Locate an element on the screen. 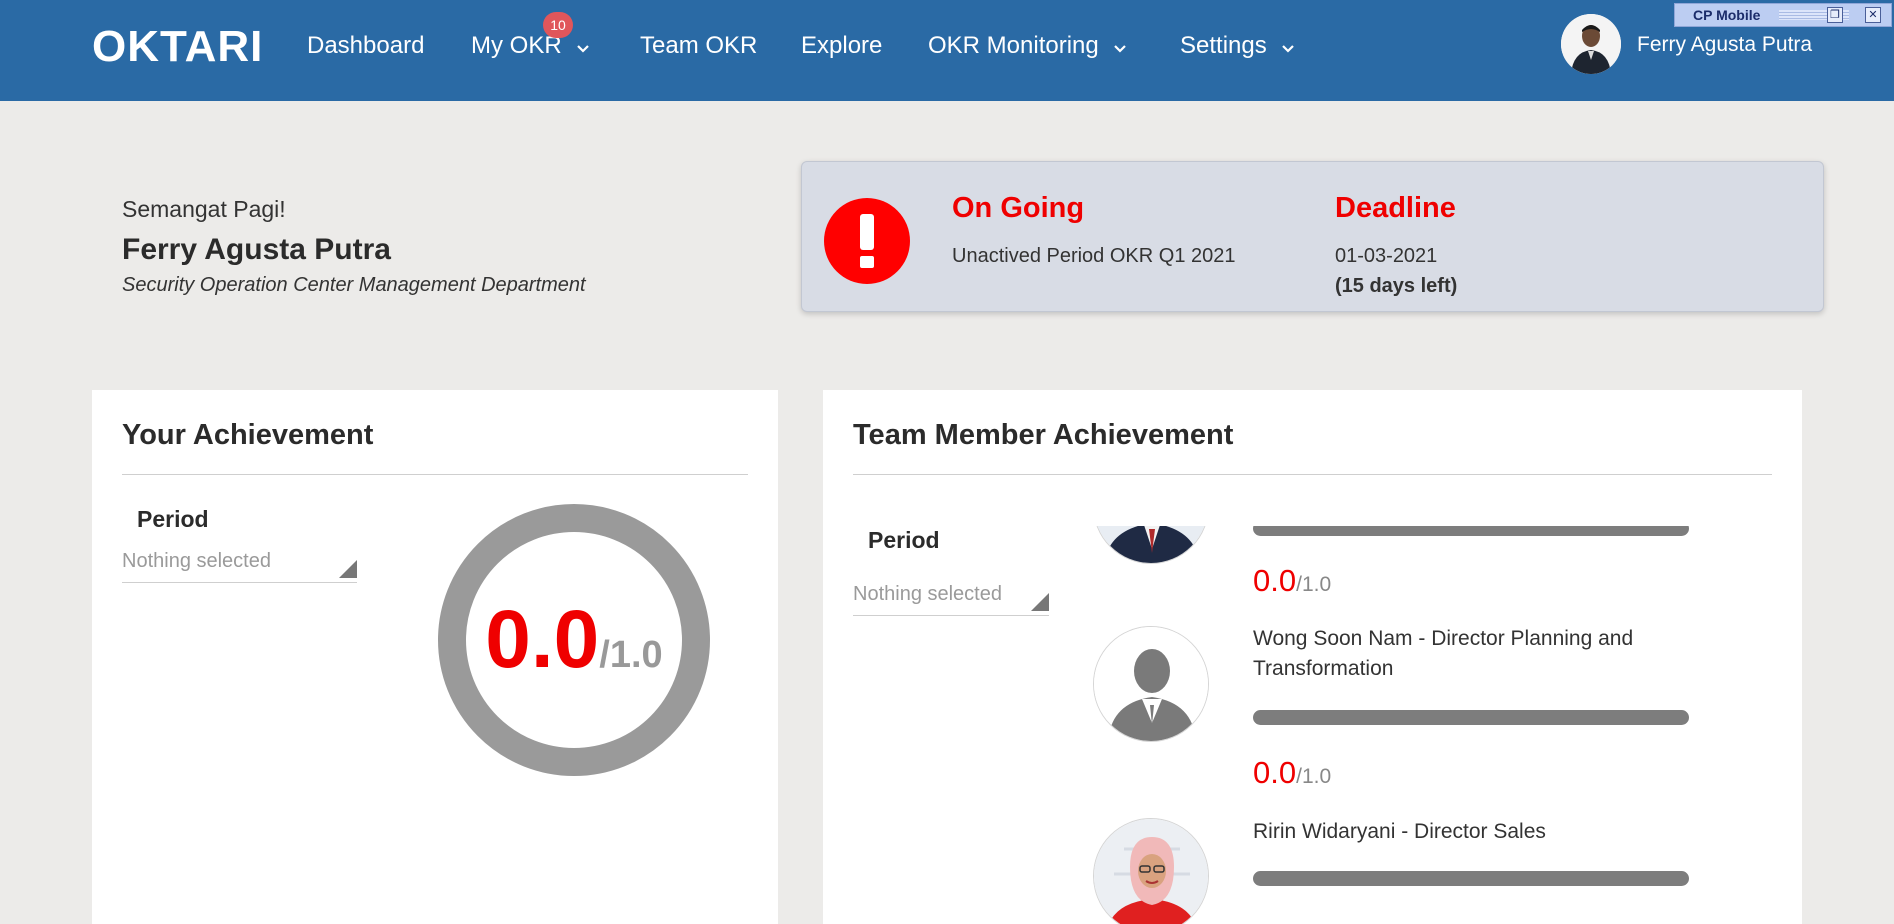 The width and height of the screenshot is (1894, 924). team-achievement-title: Team Member Achievement is located at coordinates (1043, 435).